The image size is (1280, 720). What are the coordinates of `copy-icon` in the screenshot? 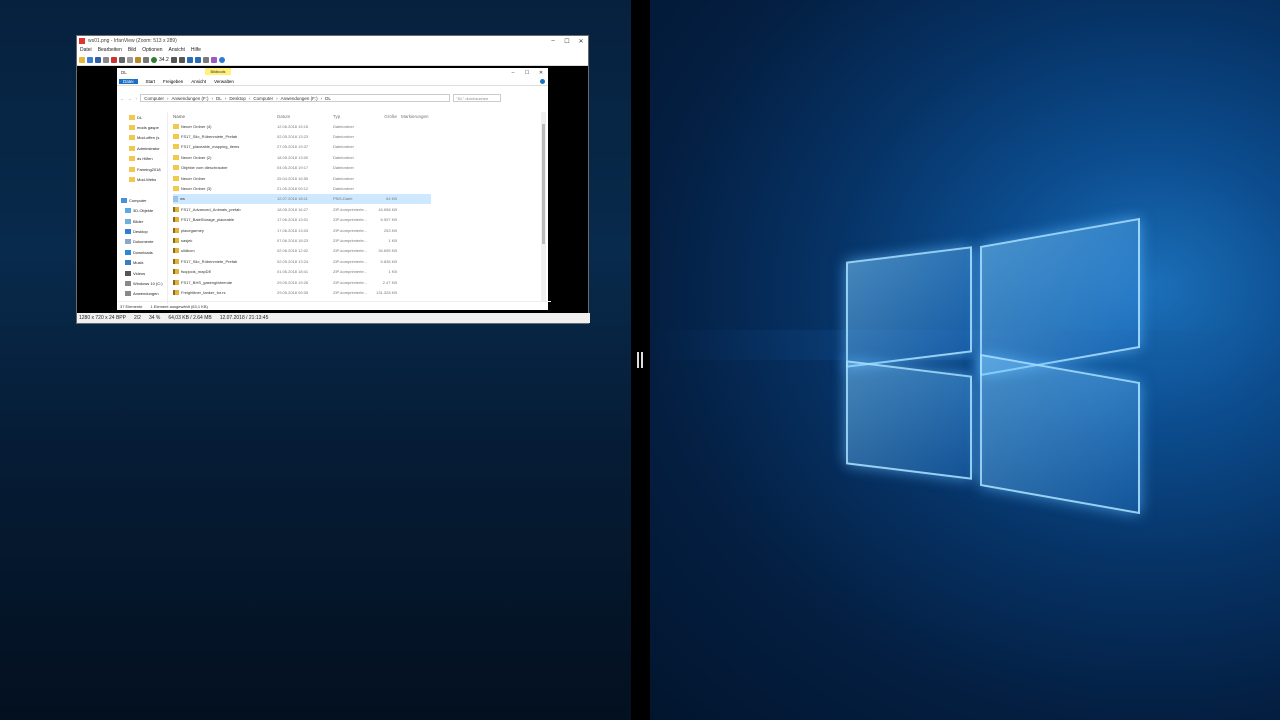 It's located at (130, 59).